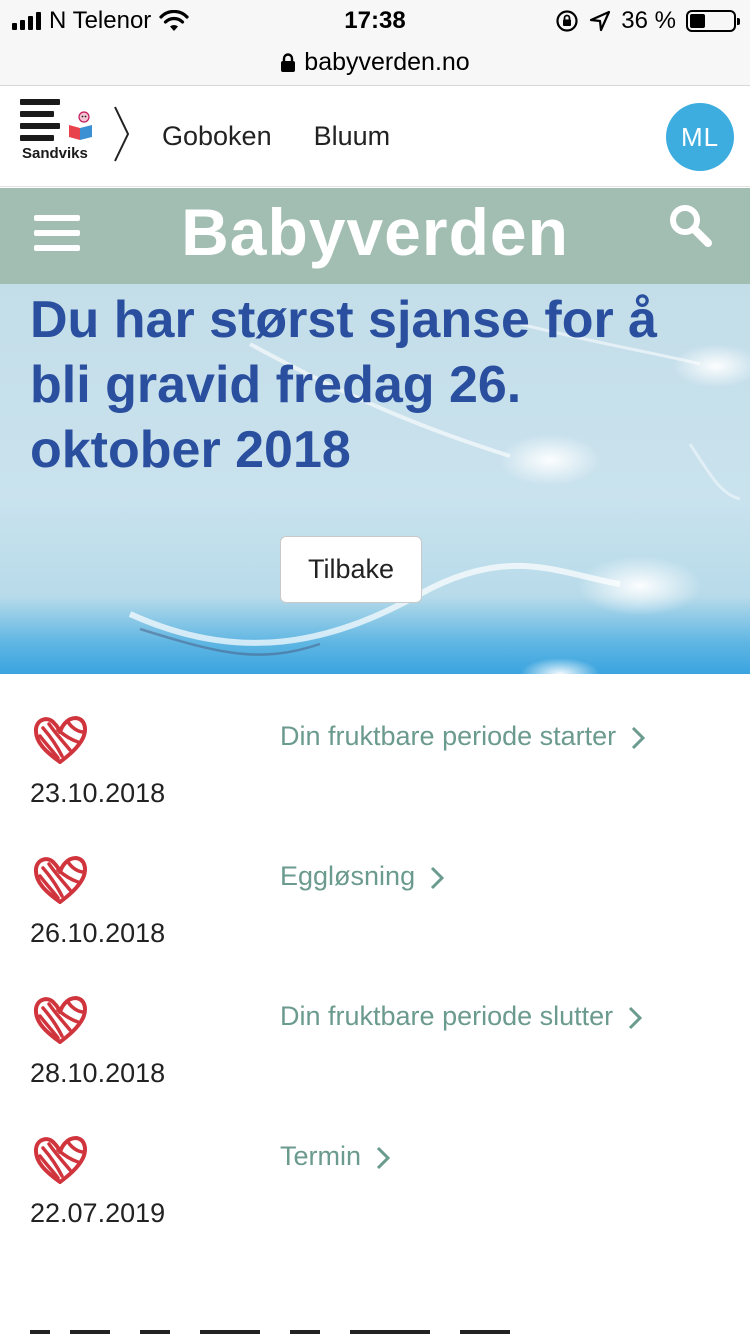 The width and height of the screenshot is (750, 1334). What do you see at coordinates (276, 136) in the screenshot?
I see `sandviks-nav: Goboken Bluum` at bounding box center [276, 136].